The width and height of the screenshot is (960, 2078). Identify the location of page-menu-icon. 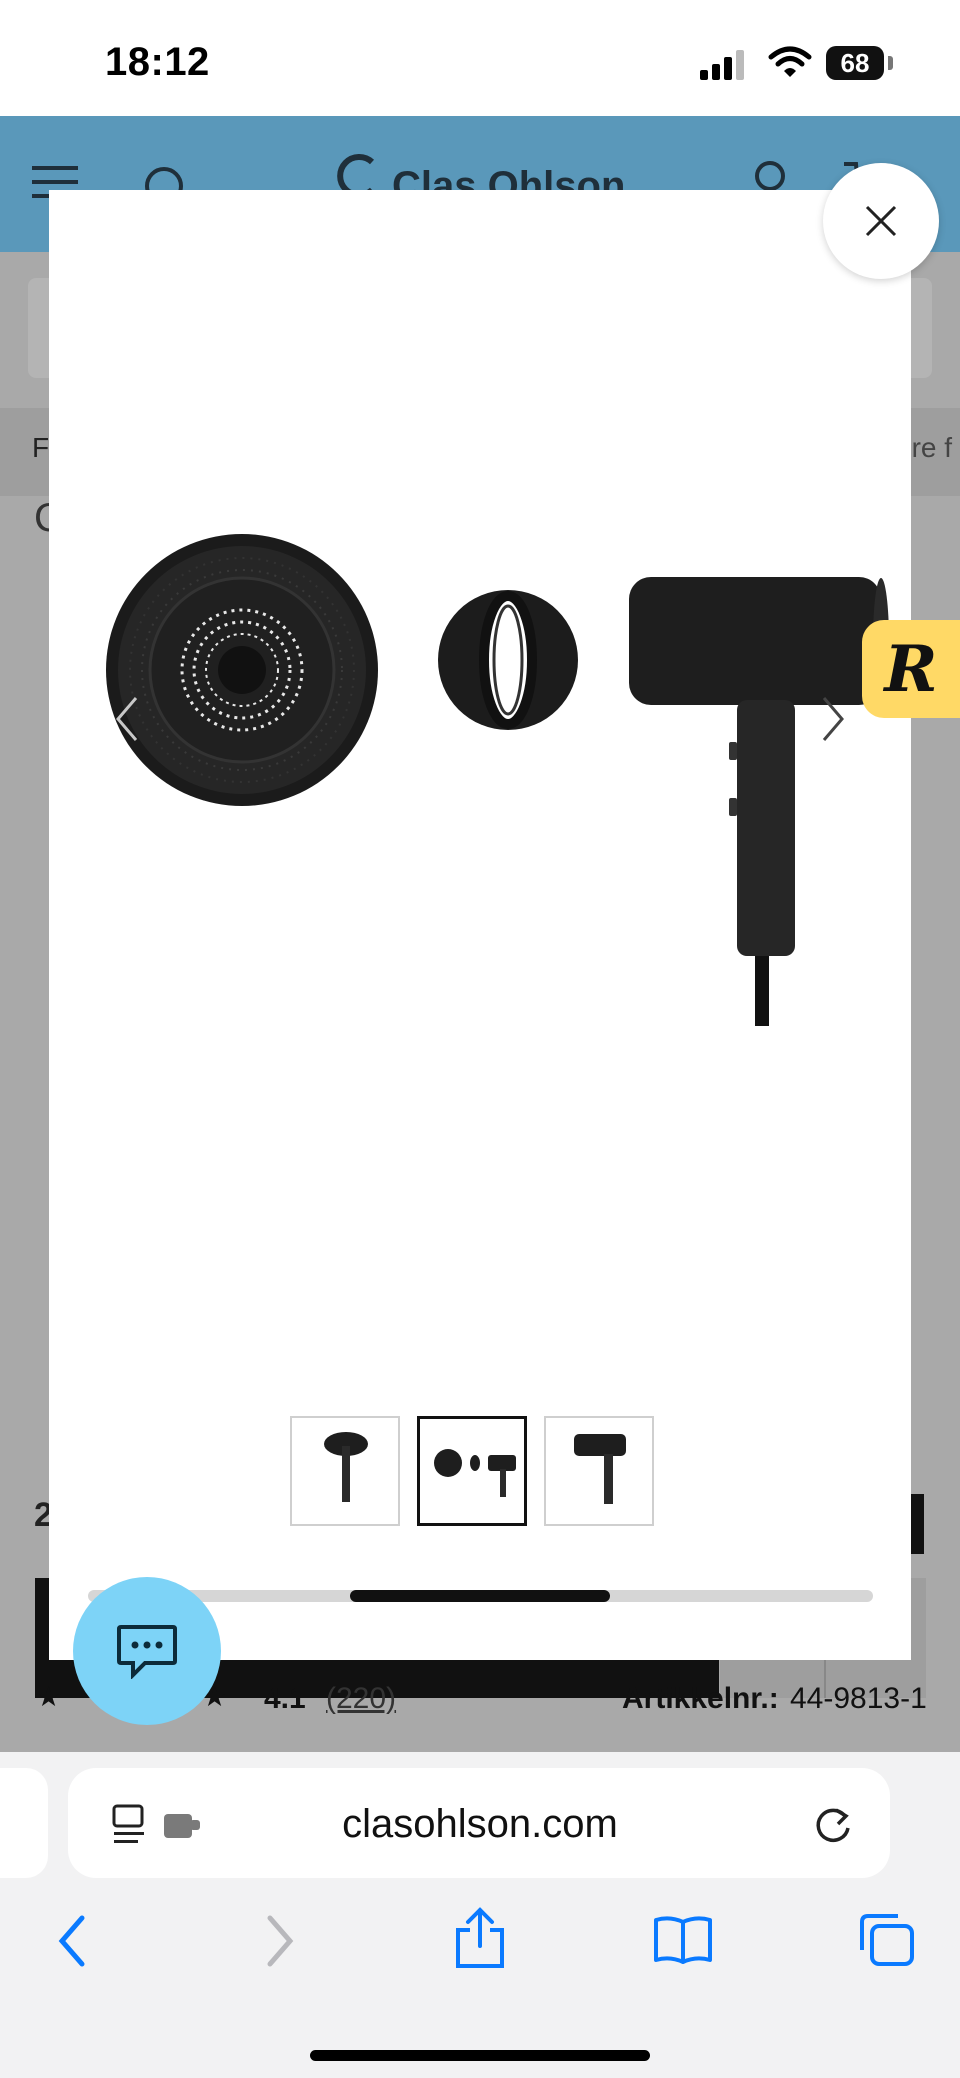
(159, 1824).